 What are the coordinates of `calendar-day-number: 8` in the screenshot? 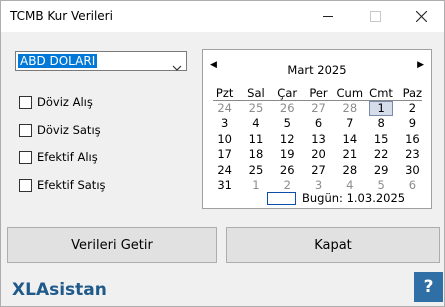 It's located at (381, 123).